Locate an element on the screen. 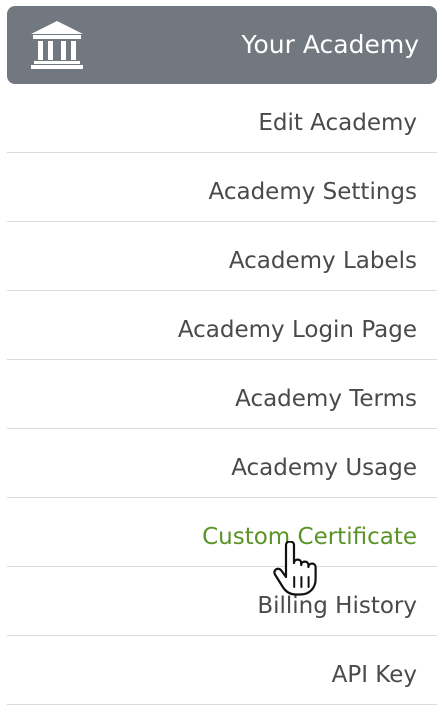 Image resolution: width=442 pixels, height=718 pixels. menu-item-billing-history: Billing History is located at coordinates (222, 601).